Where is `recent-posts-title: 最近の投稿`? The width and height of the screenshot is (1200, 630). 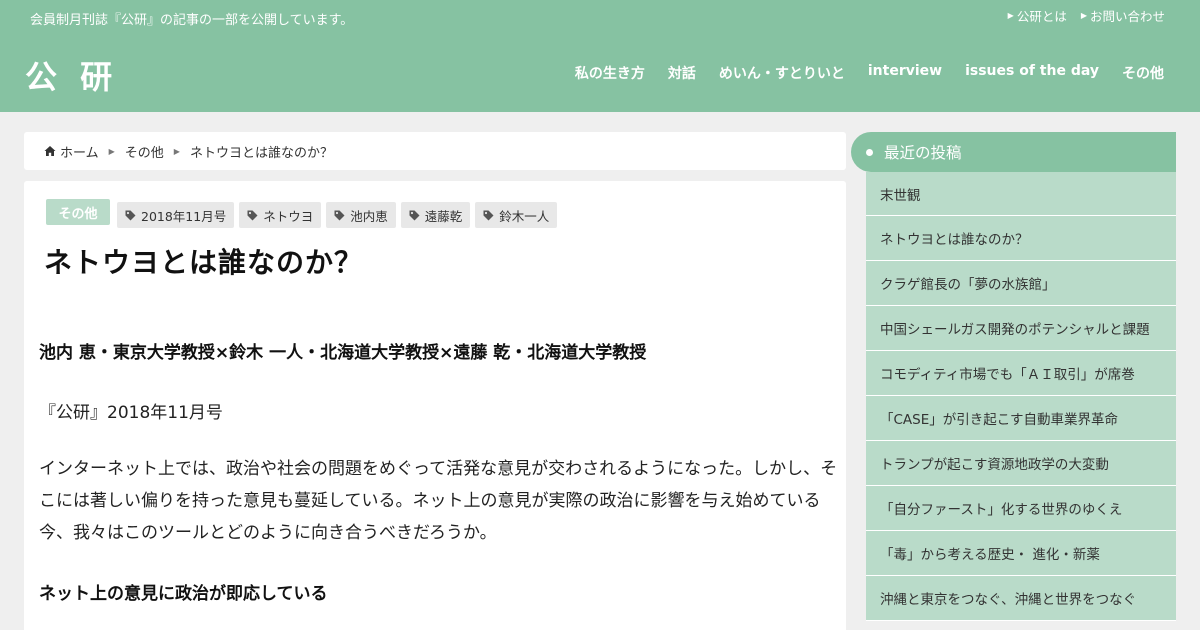
recent-posts-title: 最近の投稿 is located at coordinates (923, 153).